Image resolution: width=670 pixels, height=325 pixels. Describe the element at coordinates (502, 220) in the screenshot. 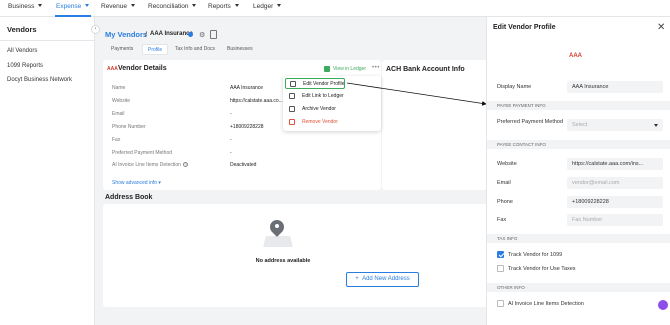

I see `fax-label: Fax` at that location.